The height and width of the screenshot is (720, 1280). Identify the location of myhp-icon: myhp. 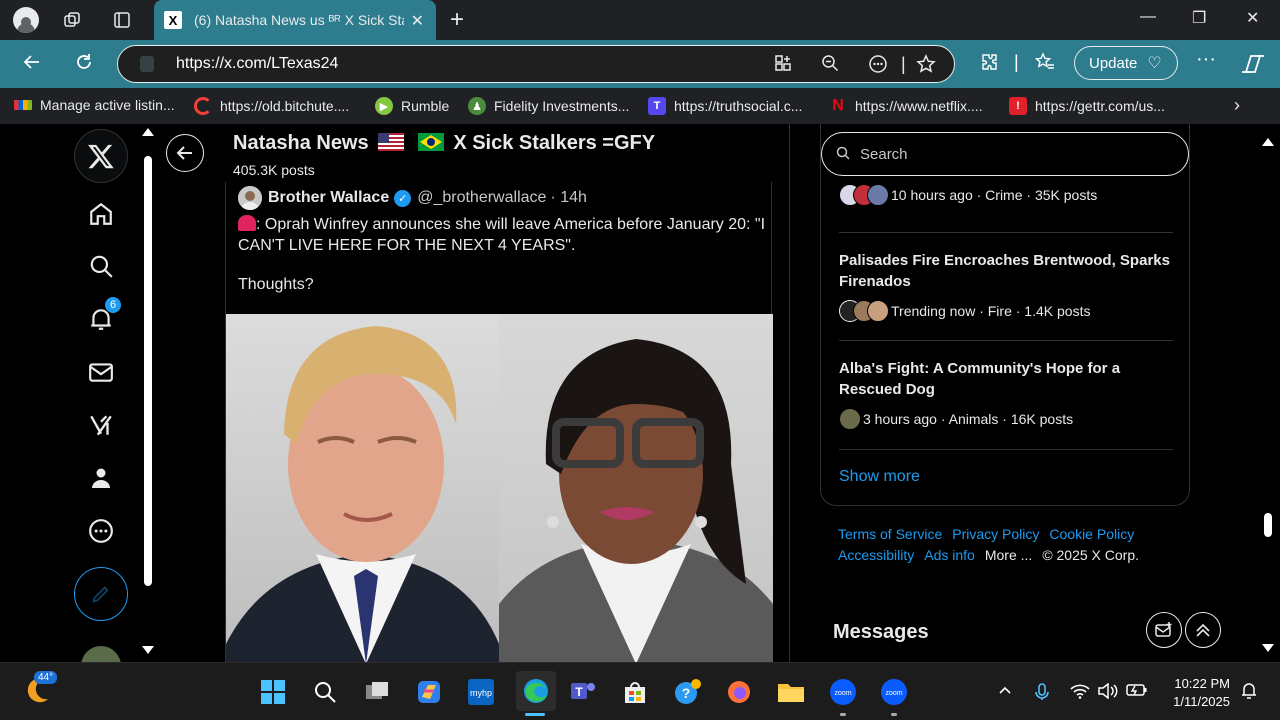
(481, 692).